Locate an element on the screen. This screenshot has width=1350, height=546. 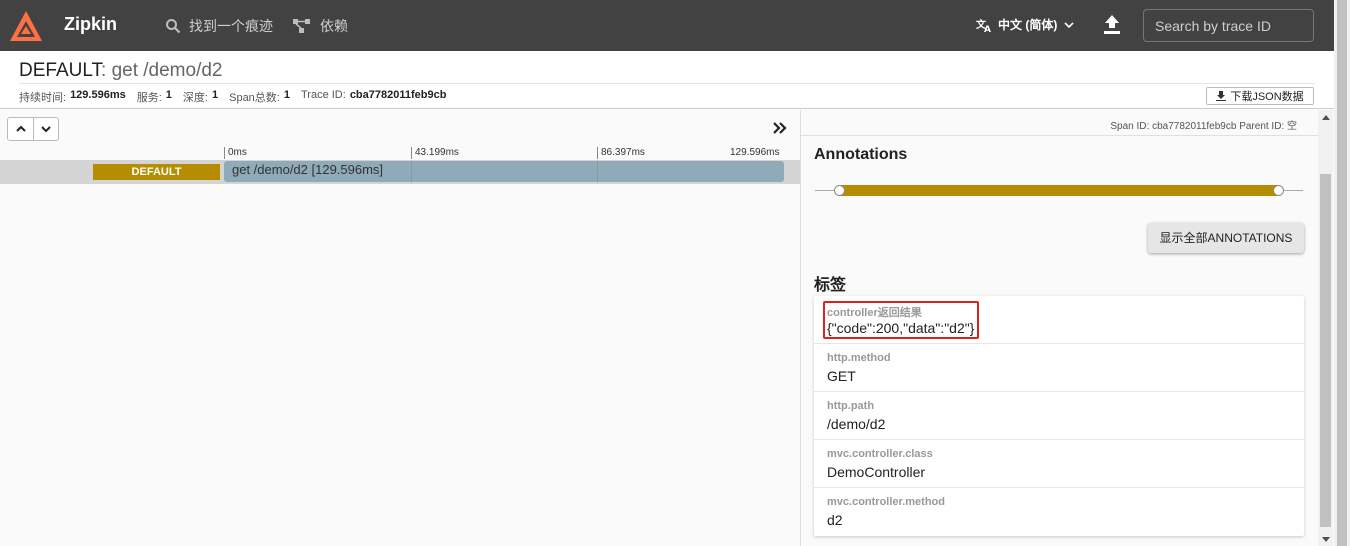
depth-label: 深度: is located at coordinates (195, 98).